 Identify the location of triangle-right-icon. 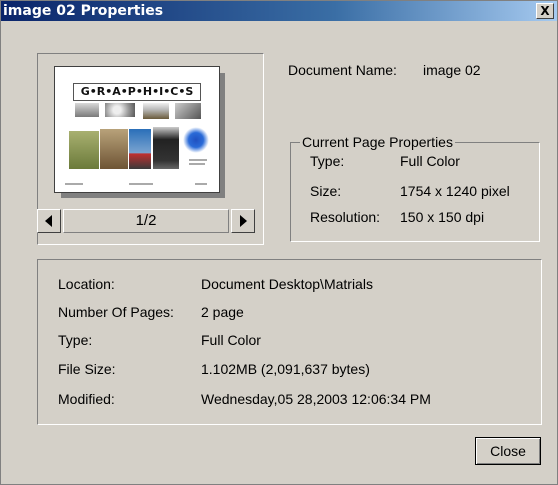
(243, 221).